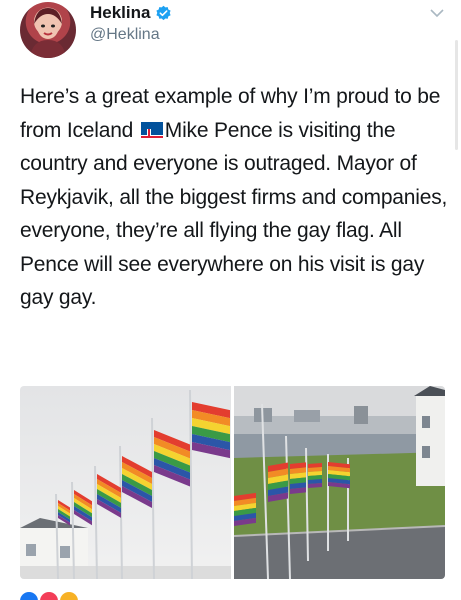  I want to click on verified-badge-icon, so click(163, 13).